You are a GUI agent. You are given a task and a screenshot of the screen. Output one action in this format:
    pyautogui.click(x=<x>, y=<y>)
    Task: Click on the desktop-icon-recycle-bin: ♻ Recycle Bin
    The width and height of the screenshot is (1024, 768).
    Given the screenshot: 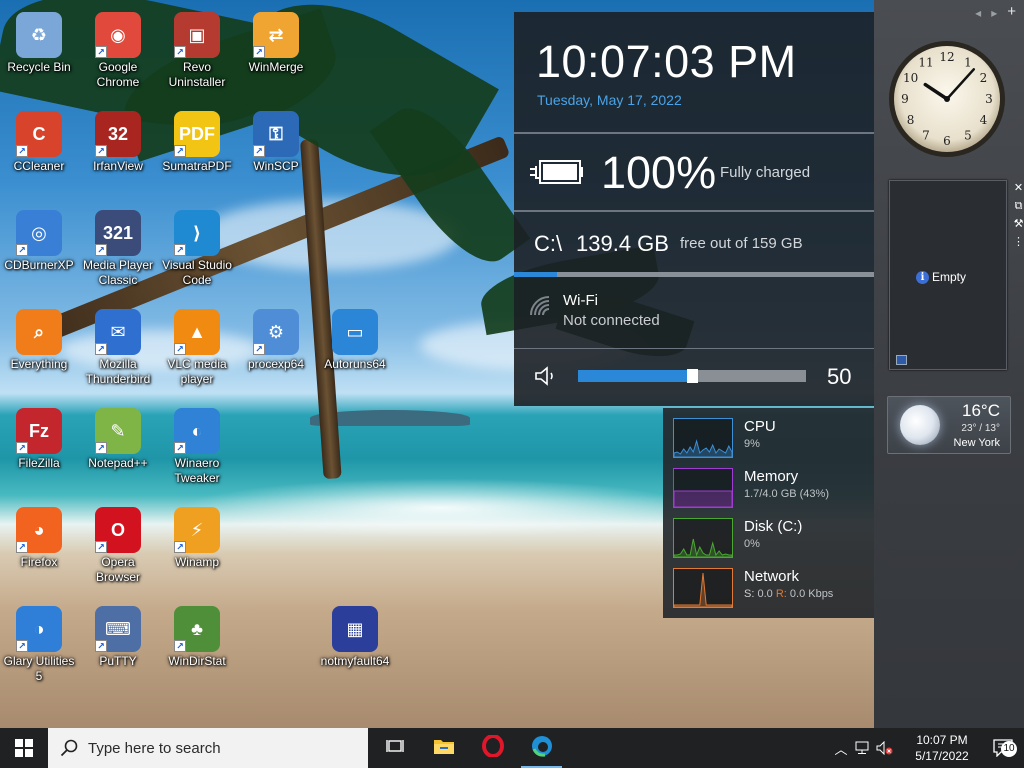 What is the action you would take?
    pyautogui.click(x=39, y=50)
    